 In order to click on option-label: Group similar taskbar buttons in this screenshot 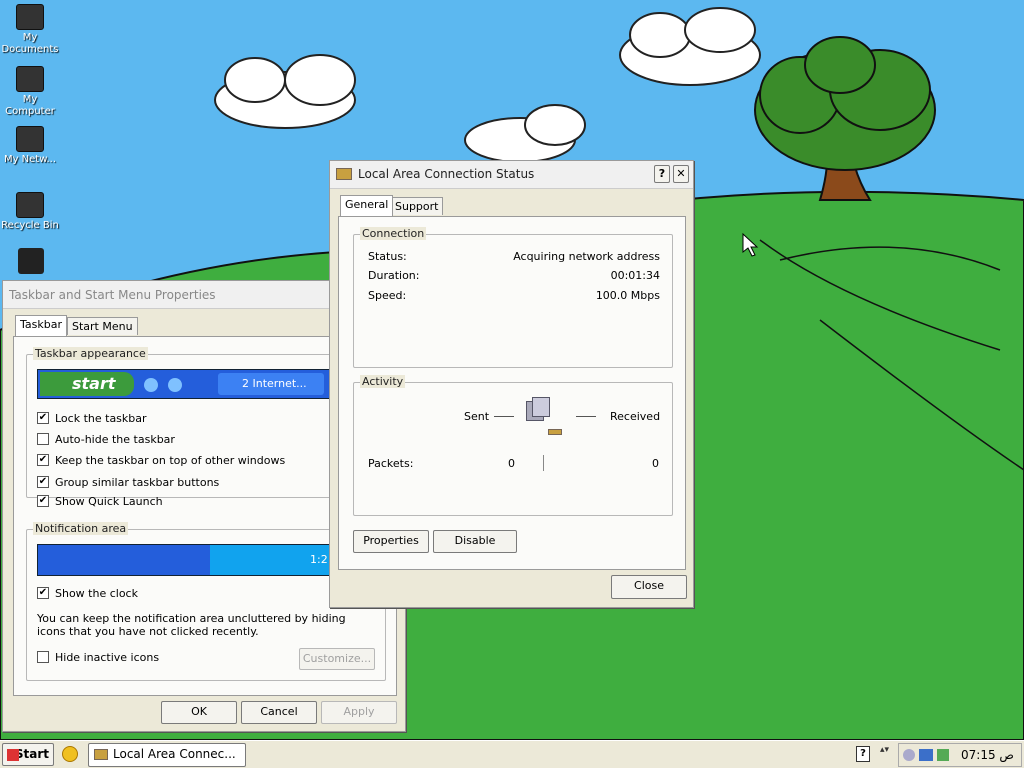, I will do `click(137, 482)`.